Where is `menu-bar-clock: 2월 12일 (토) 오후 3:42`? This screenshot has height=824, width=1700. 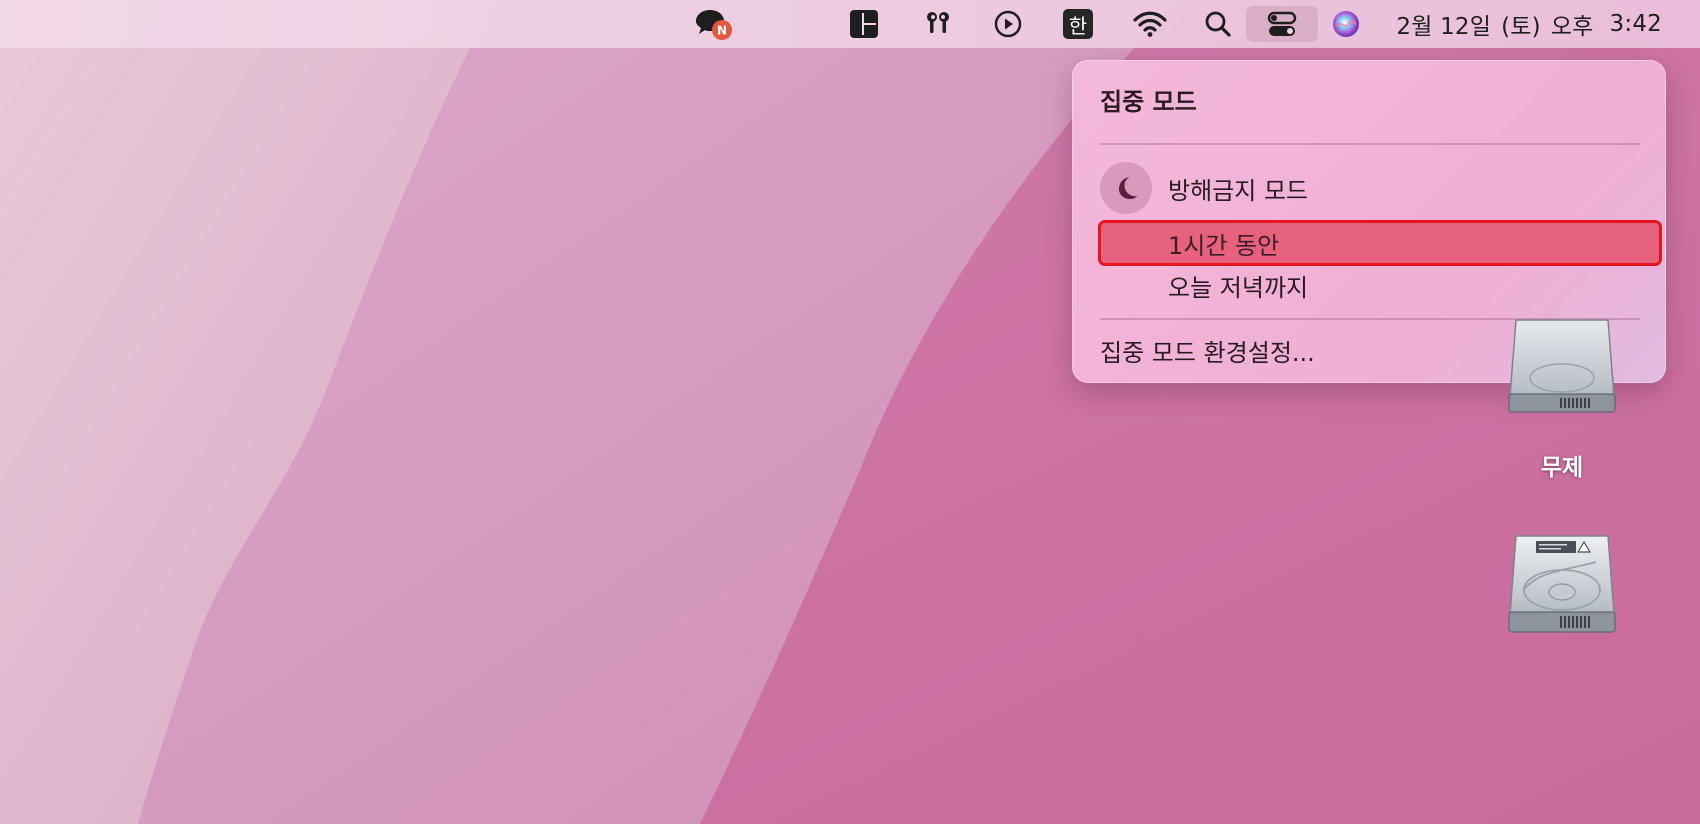 menu-bar-clock: 2월 12일 (토) 오후 3:42 is located at coordinates (1529, 24).